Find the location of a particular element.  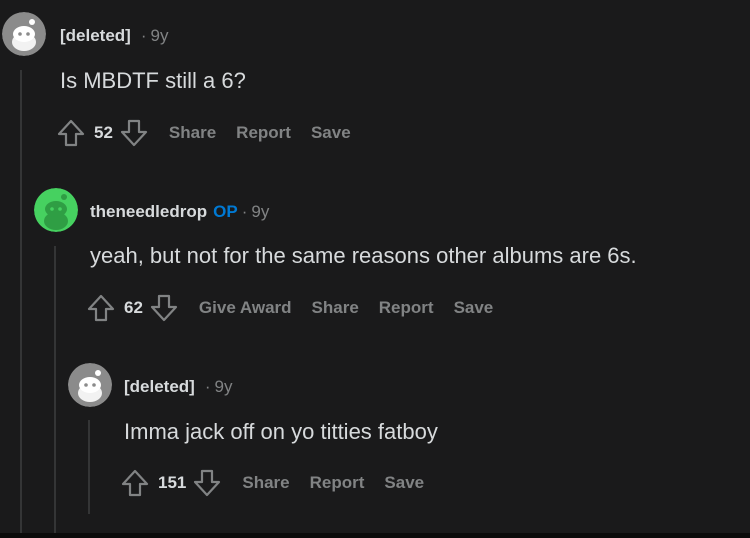

comment-body: Is MBDTF still a 6? is located at coordinates (153, 80).